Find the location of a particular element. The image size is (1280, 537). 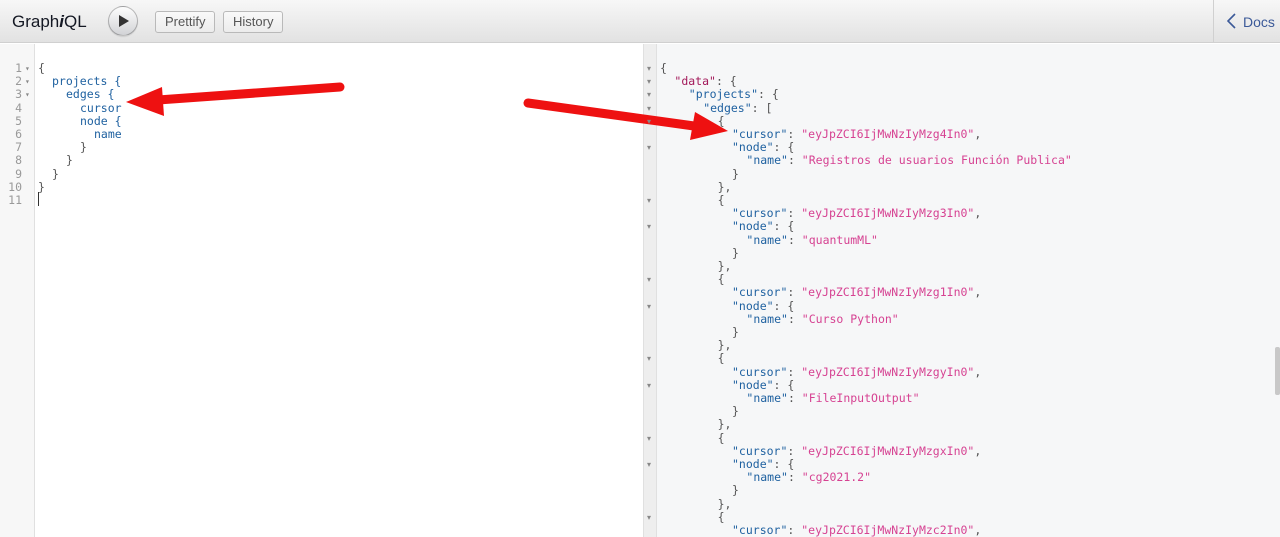

annotation-arrows is located at coordinates (427, 111).